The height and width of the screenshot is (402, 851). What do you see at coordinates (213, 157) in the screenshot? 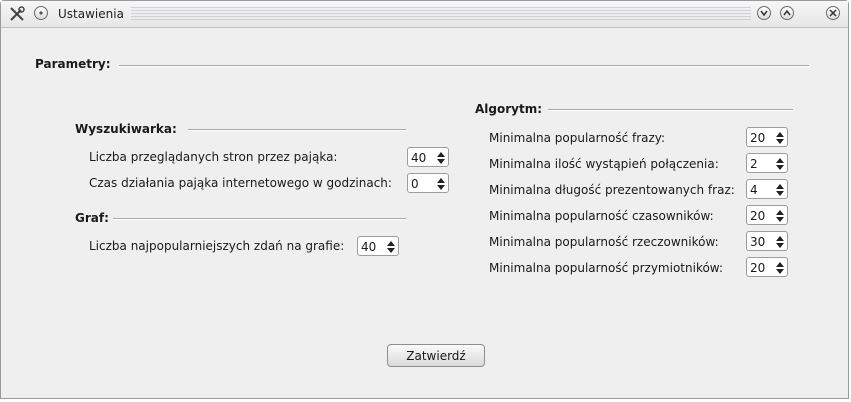
I see `pages-label: Liczba przeglądanych stron przez pająka:` at bounding box center [213, 157].